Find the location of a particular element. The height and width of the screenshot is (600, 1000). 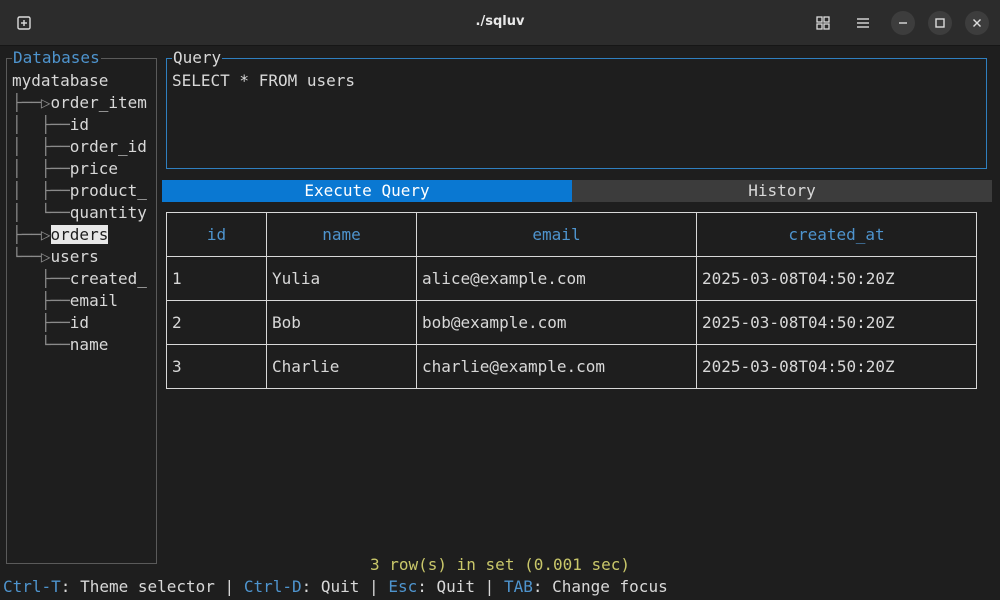

action-bar: Execute Query History is located at coordinates (577, 191).